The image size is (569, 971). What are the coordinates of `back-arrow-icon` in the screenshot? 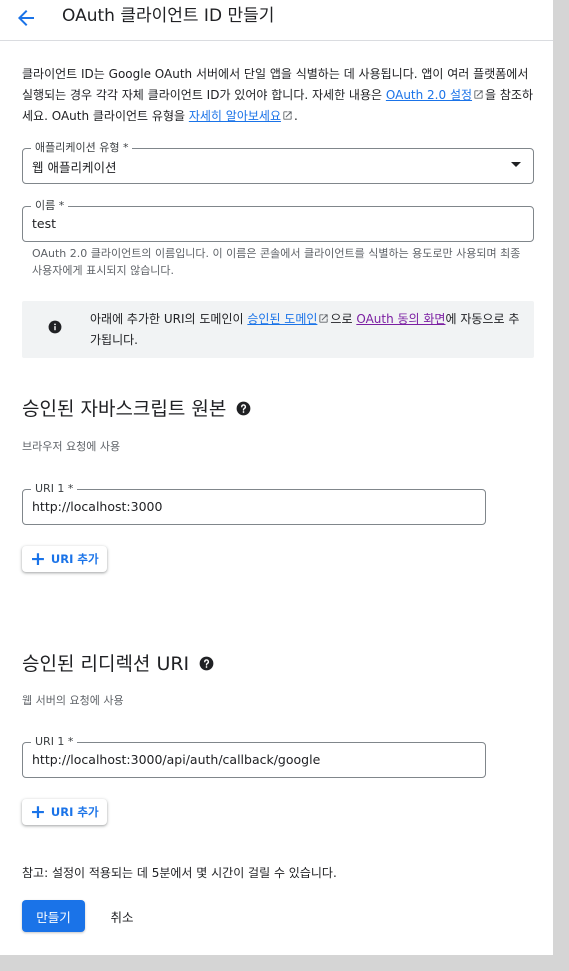 It's located at (26, 18).